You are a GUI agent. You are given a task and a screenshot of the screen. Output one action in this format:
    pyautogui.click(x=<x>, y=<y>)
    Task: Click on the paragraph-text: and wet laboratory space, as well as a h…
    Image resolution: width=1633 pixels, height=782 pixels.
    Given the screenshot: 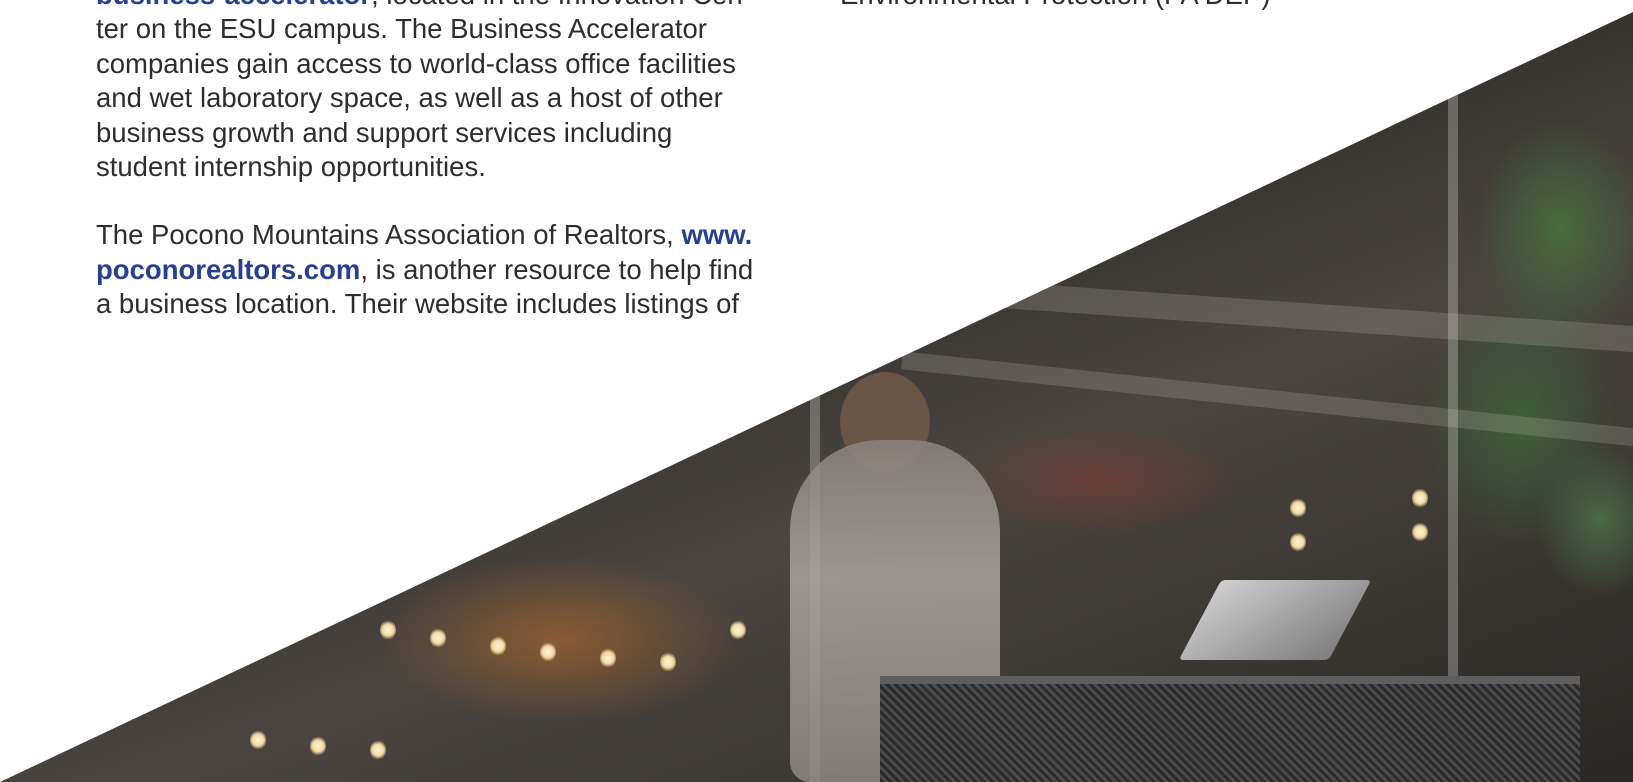 What is the action you would take?
    pyautogui.click(x=409, y=98)
    